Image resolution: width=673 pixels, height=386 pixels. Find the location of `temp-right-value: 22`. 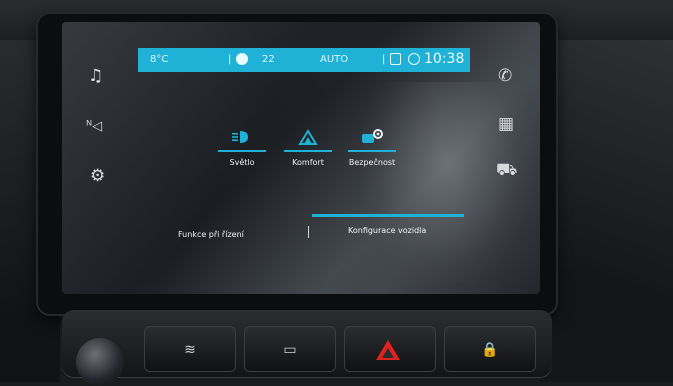

temp-right-value: 22 is located at coordinates (268, 59).